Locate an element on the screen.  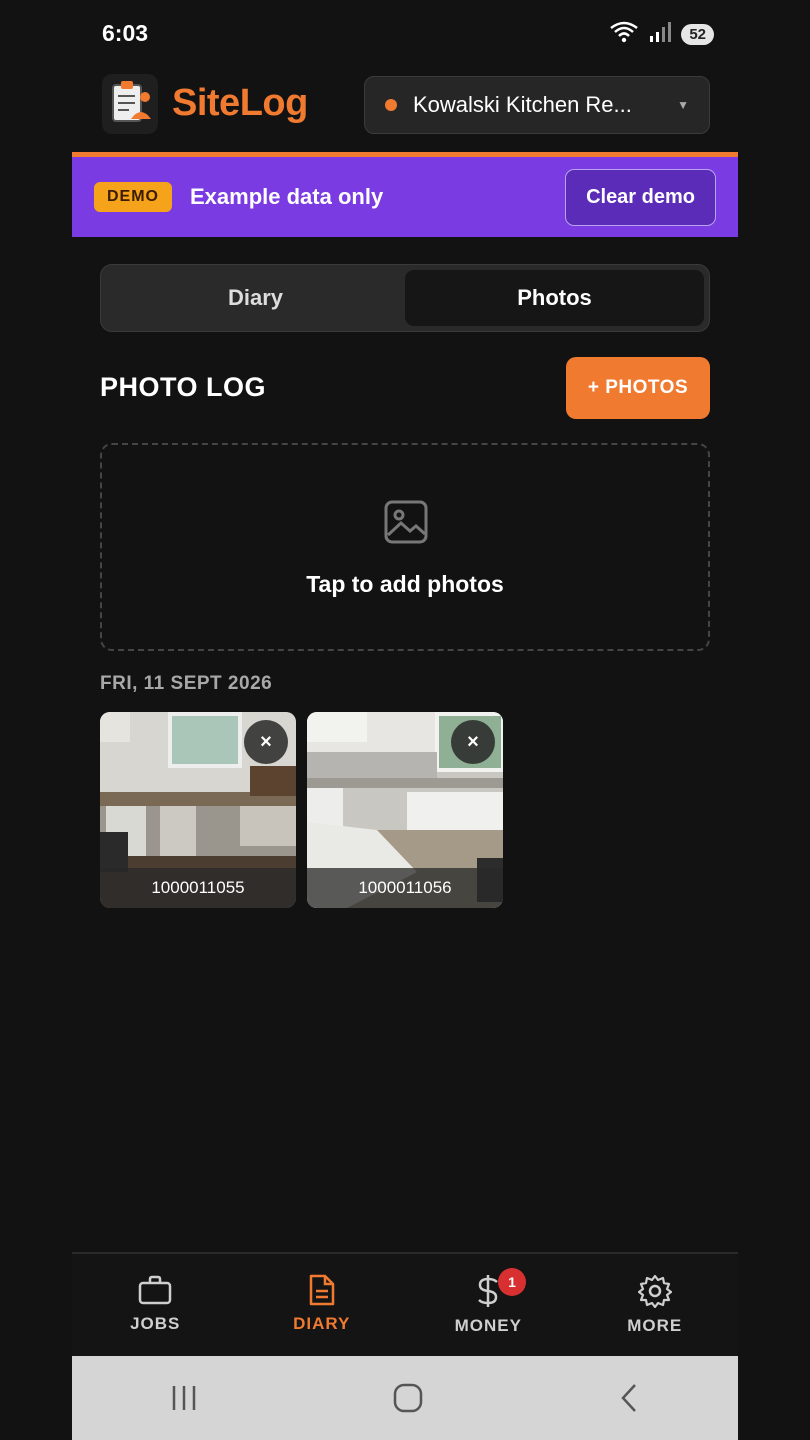
photo-thumbnail: × 1000011055 is located at coordinates (198, 810).